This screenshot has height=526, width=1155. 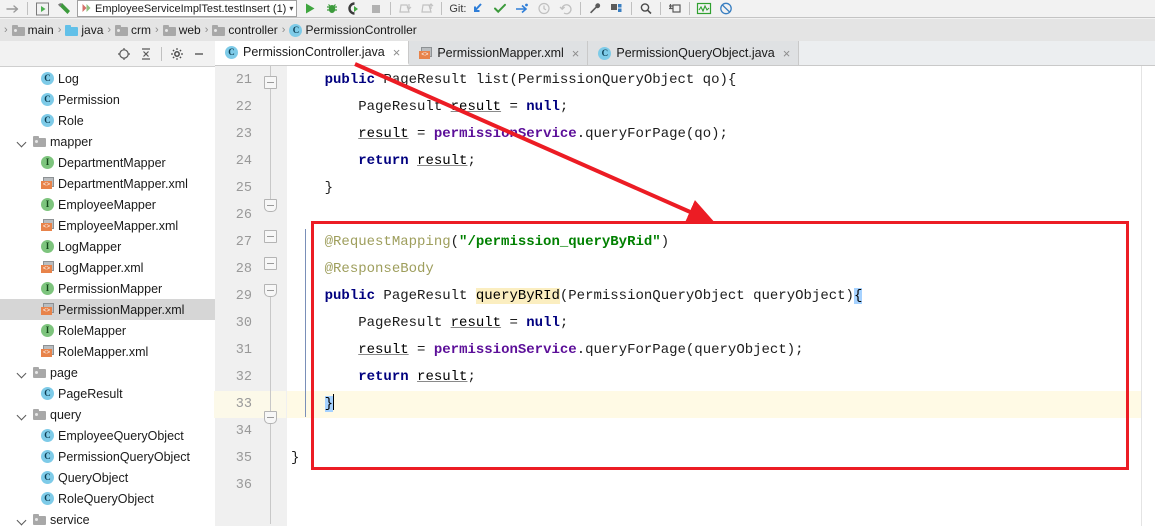 I want to click on breadcrumb-item-permissioncontroller: C PermissionController, so click(x=352, y=30).